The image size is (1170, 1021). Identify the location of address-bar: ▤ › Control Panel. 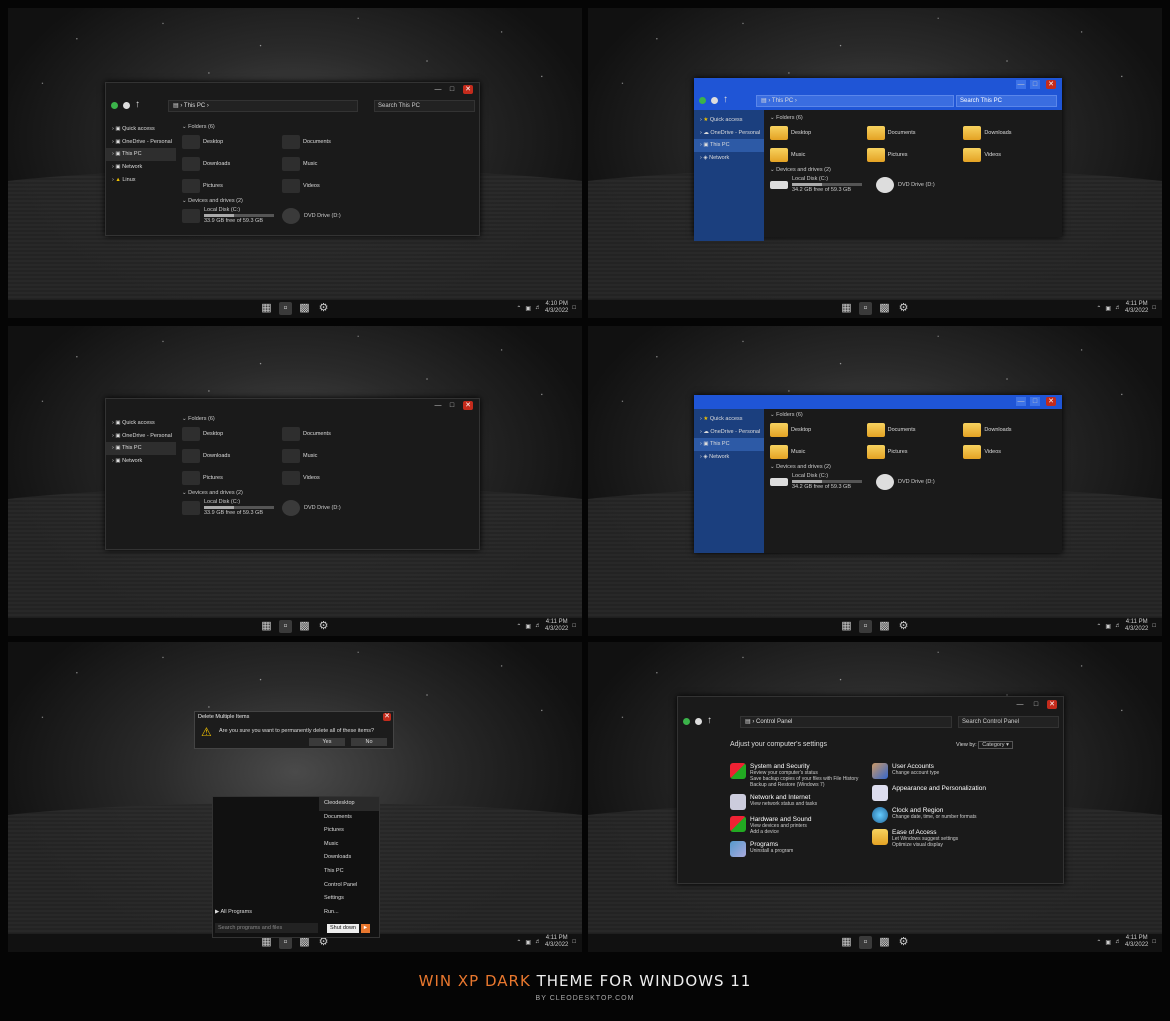
(846, 722).